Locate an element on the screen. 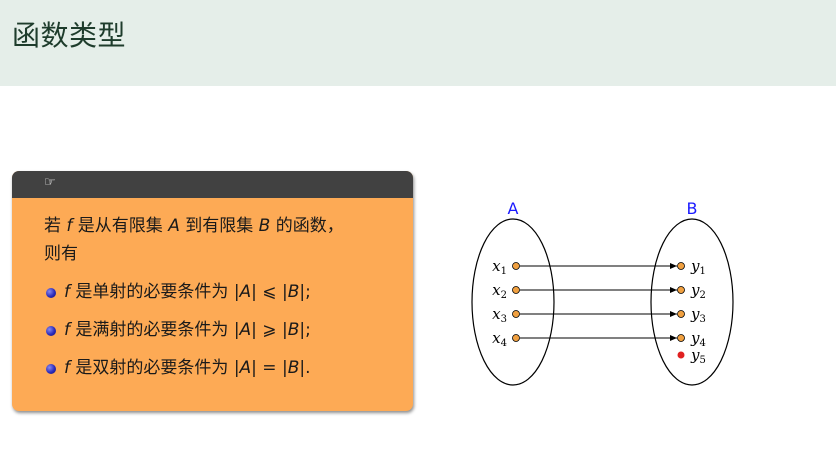 Image resolution: width=836 pixels, height=457 pixels. element-y2-label: y2 is located at coordinates (698, 291).